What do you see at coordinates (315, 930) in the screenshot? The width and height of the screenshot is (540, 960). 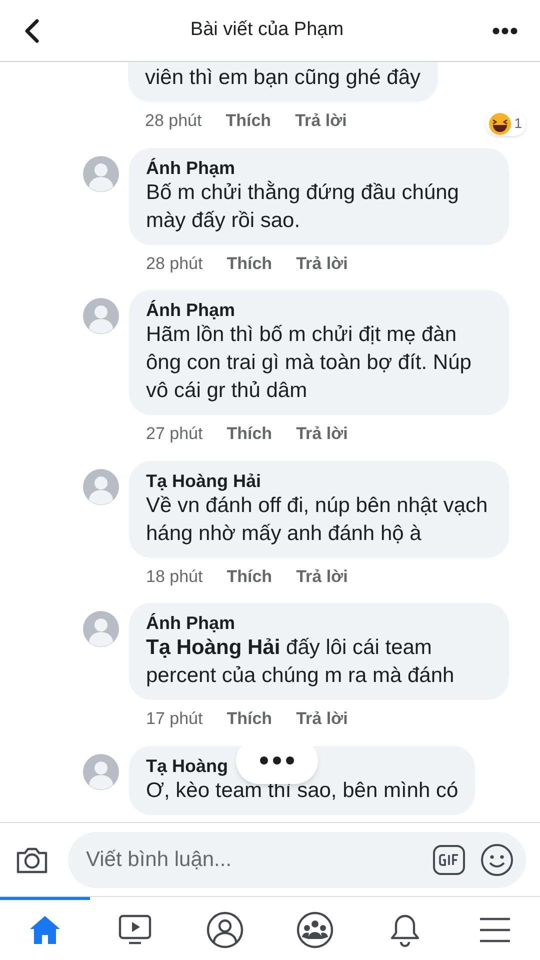 I see `groups-icon` at bounding box center [315, 930].